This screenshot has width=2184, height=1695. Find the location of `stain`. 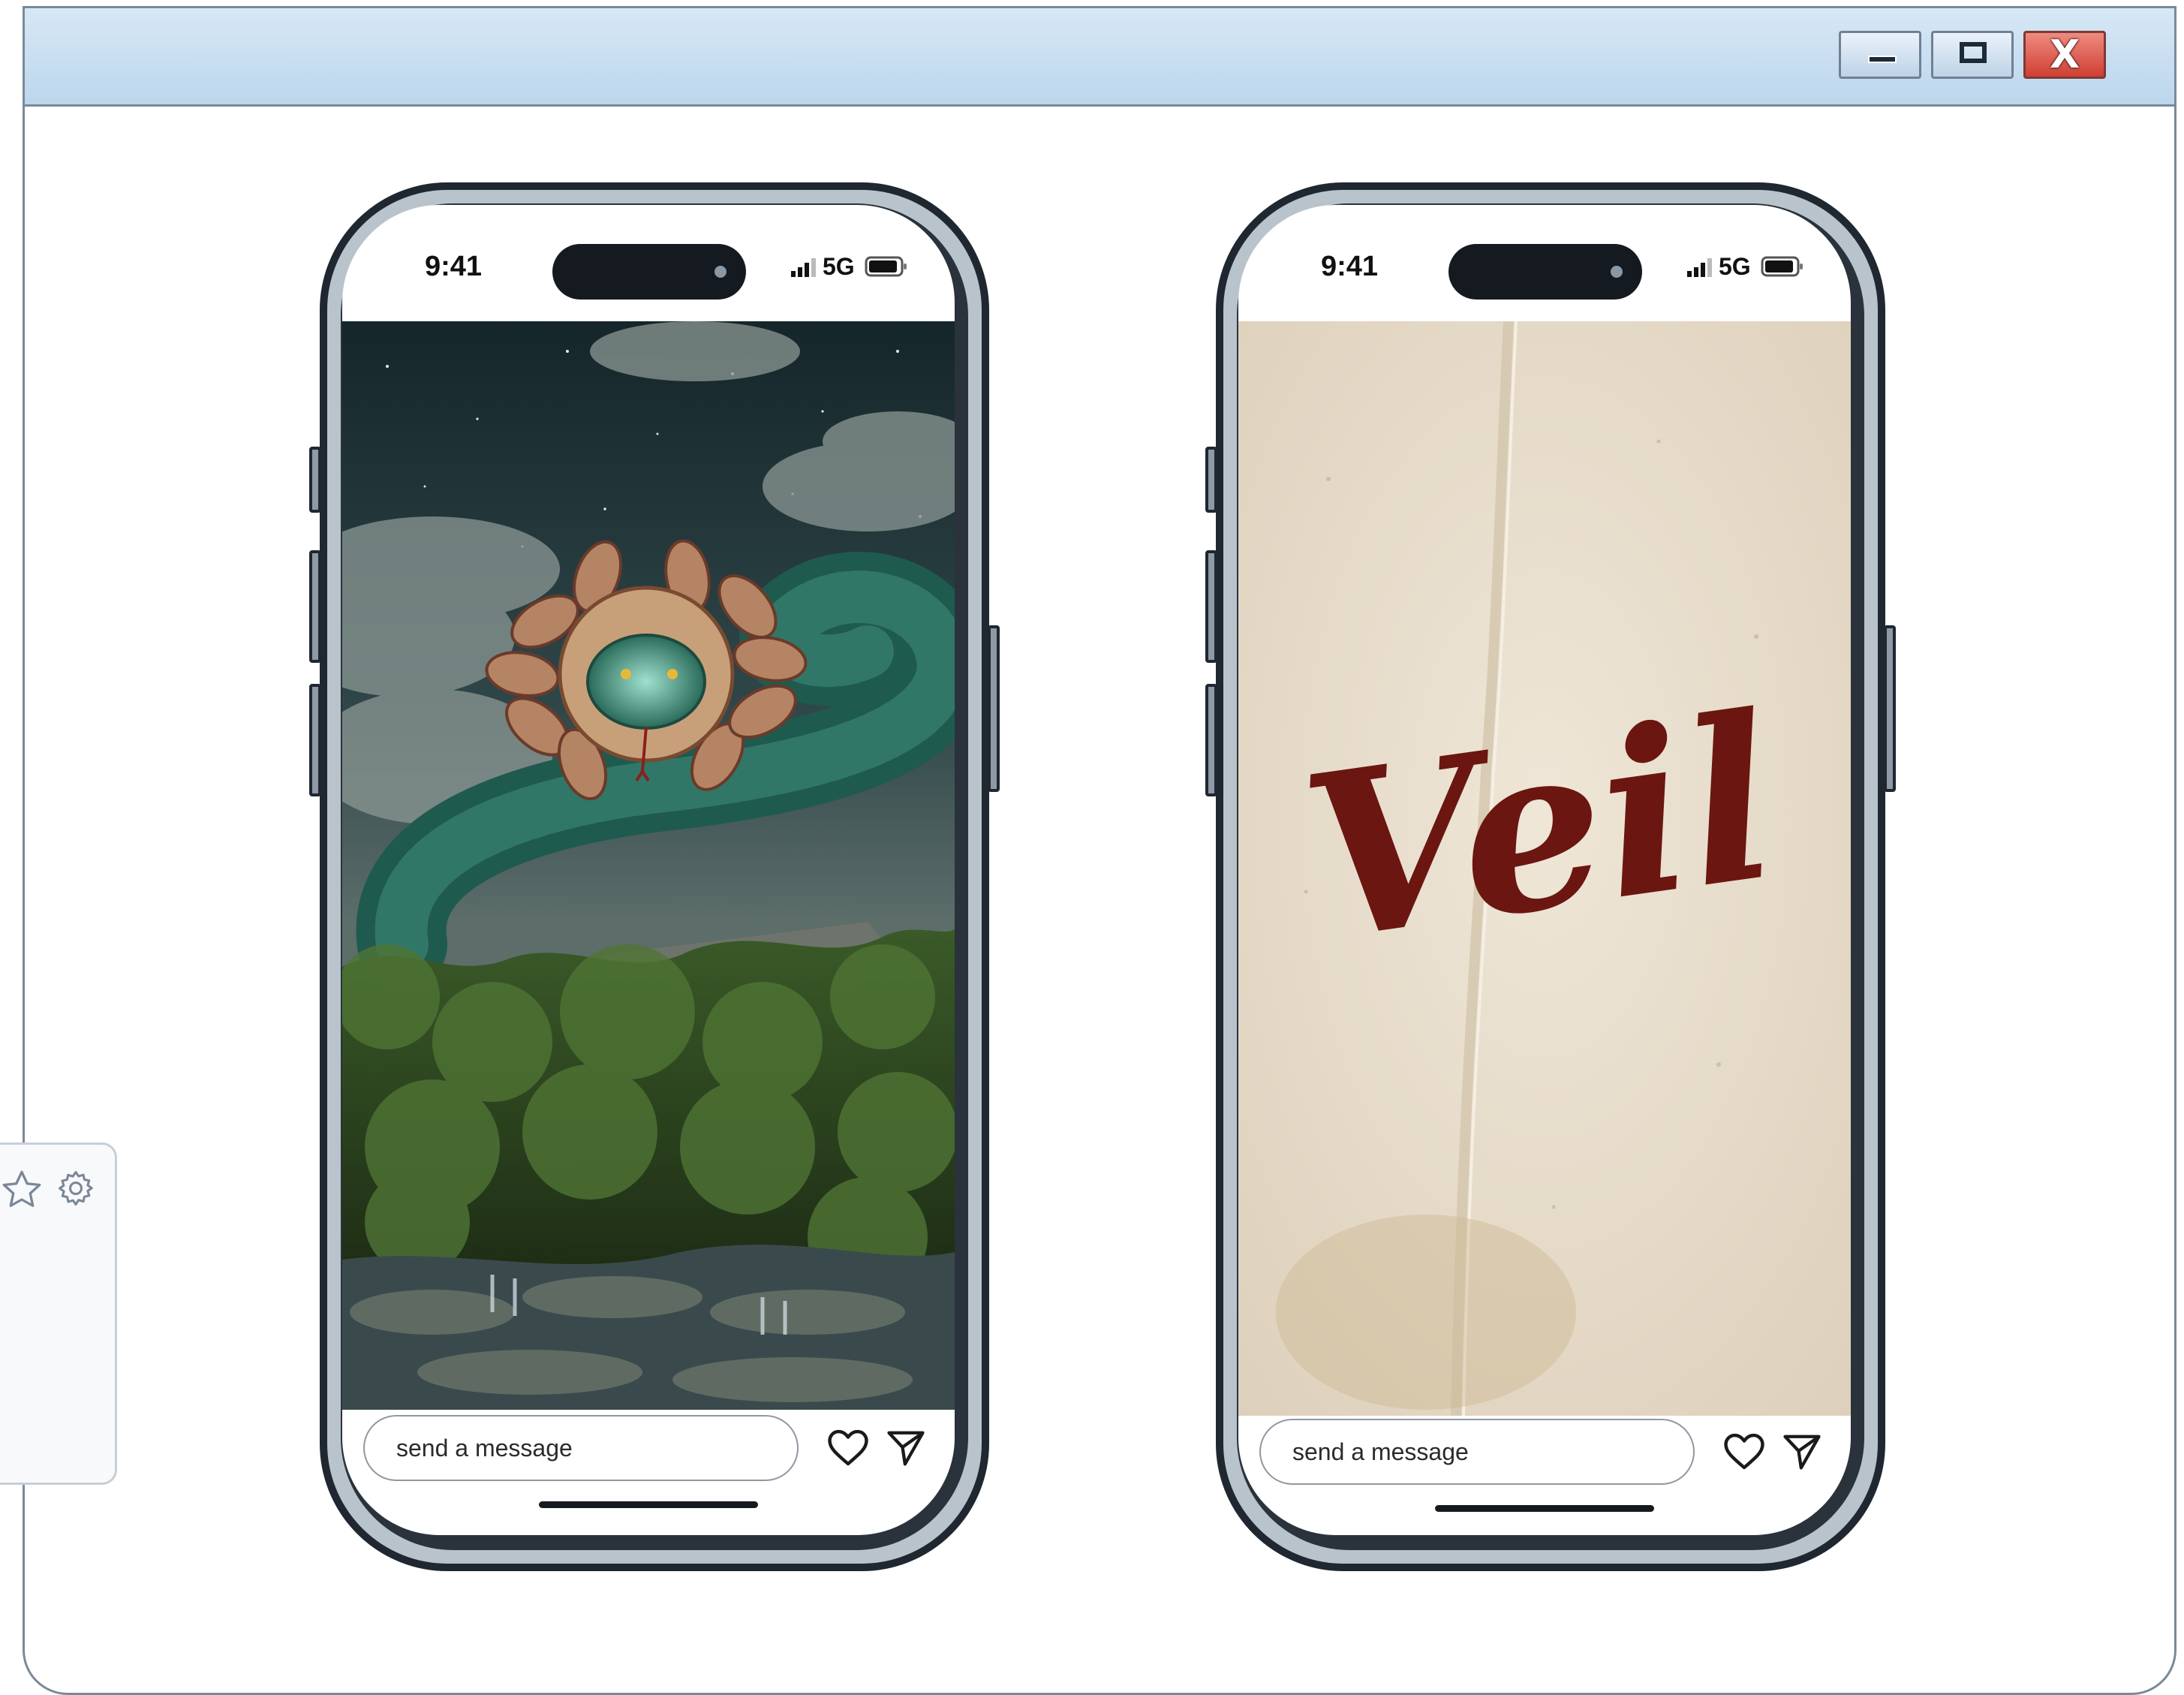

stain is located at coordinates (1426, 1312).